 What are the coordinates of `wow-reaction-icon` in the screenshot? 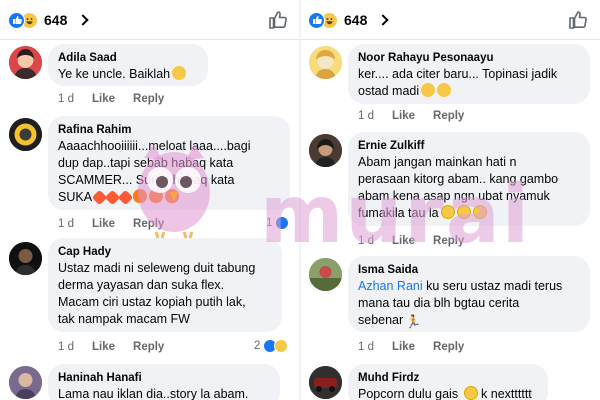 It's located at (281, 346).